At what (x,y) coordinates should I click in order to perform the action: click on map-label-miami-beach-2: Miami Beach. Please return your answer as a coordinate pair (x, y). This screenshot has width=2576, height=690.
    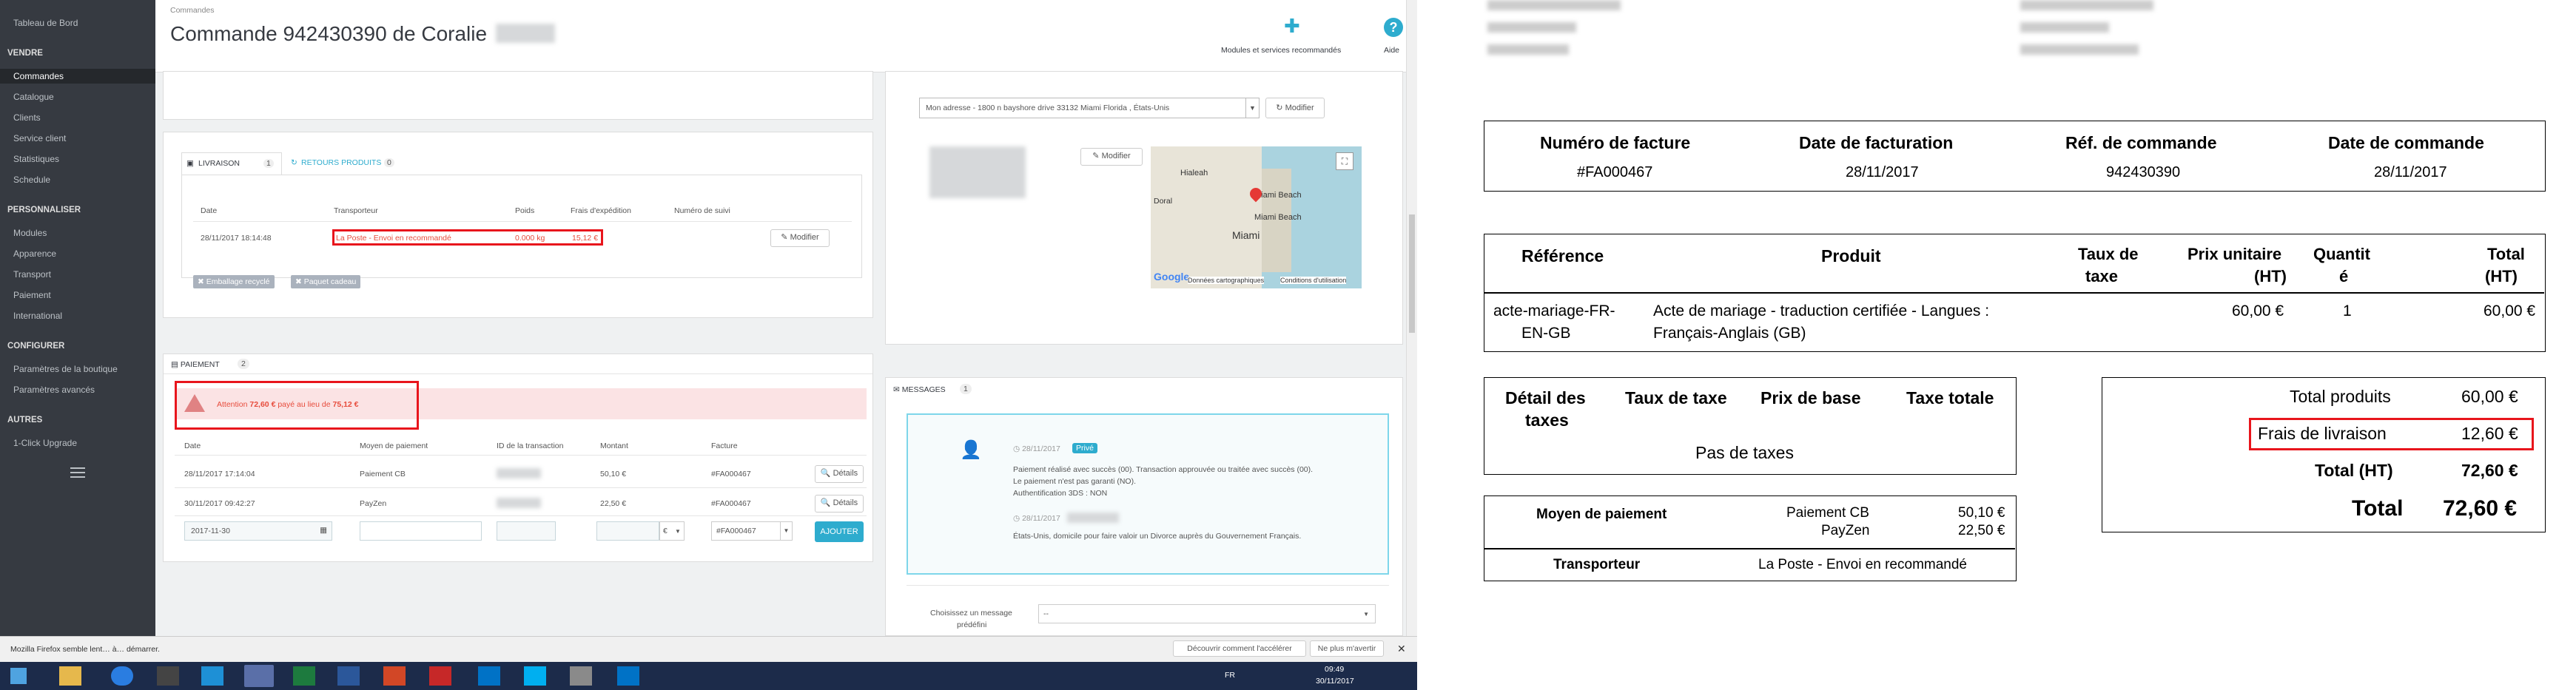
    Looking at the image, I should click on (1278, 217).